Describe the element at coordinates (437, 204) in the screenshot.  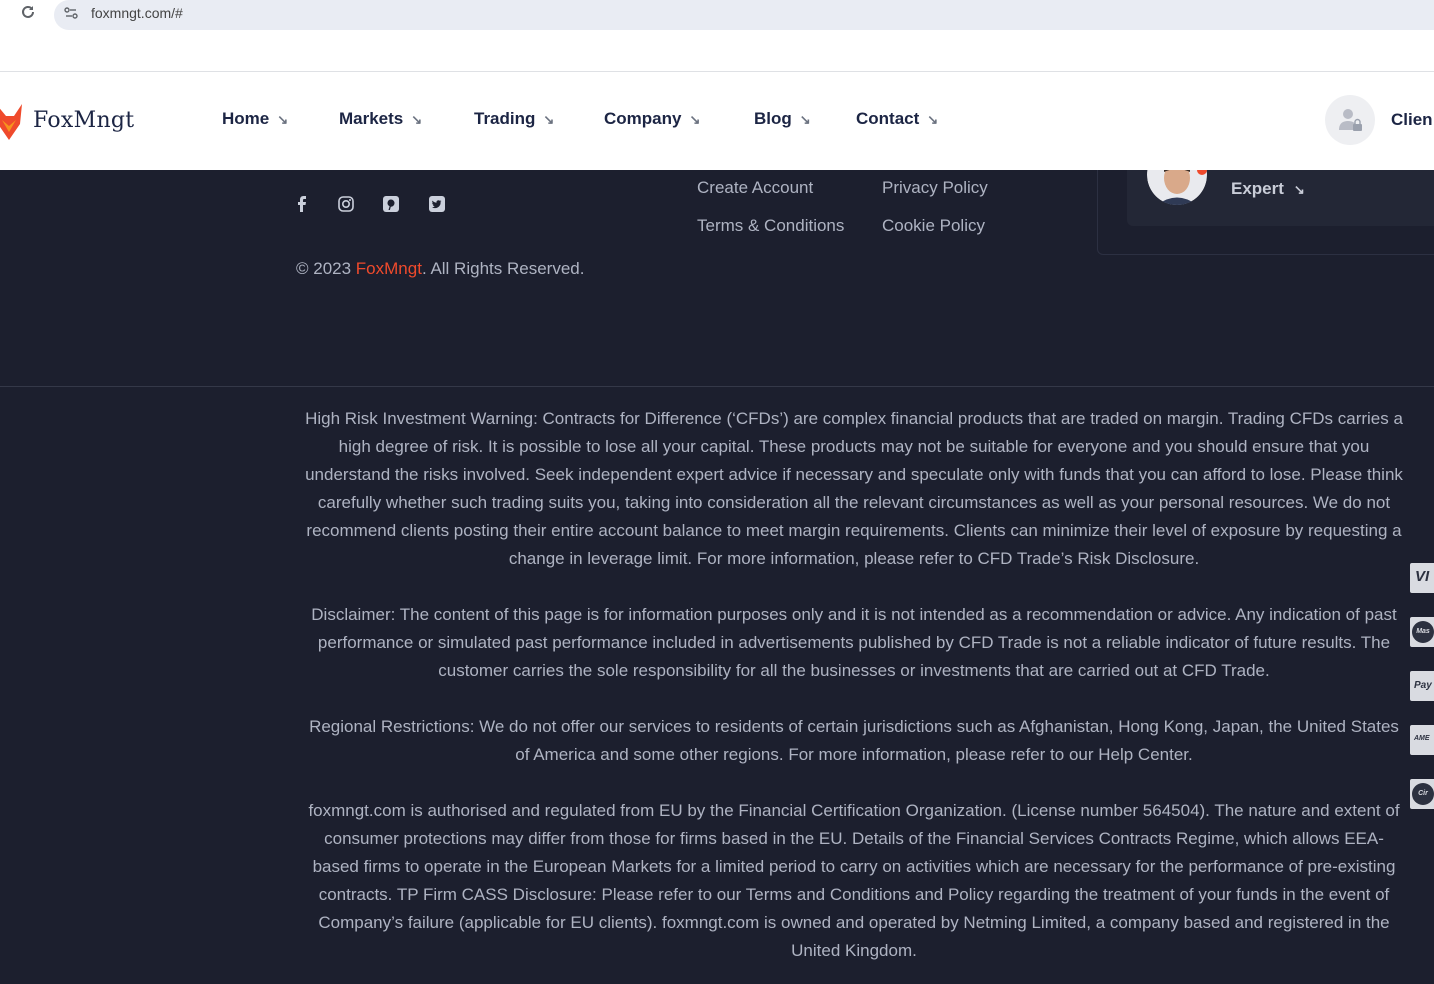
I see `twitter-icon` at that location.